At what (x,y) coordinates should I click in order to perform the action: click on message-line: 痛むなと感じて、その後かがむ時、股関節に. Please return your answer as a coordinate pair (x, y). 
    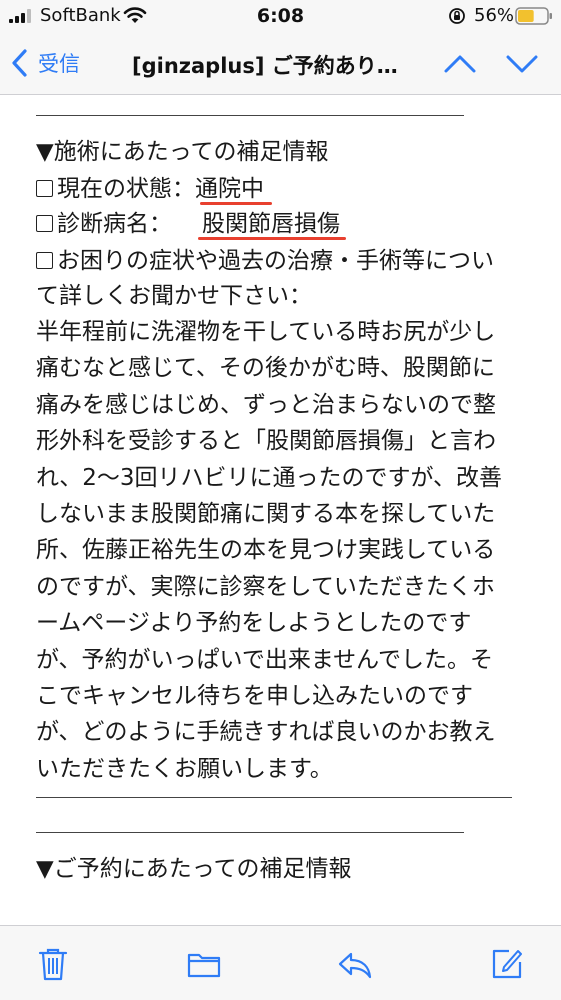
    Looking at the image, I should click on (265, 368).